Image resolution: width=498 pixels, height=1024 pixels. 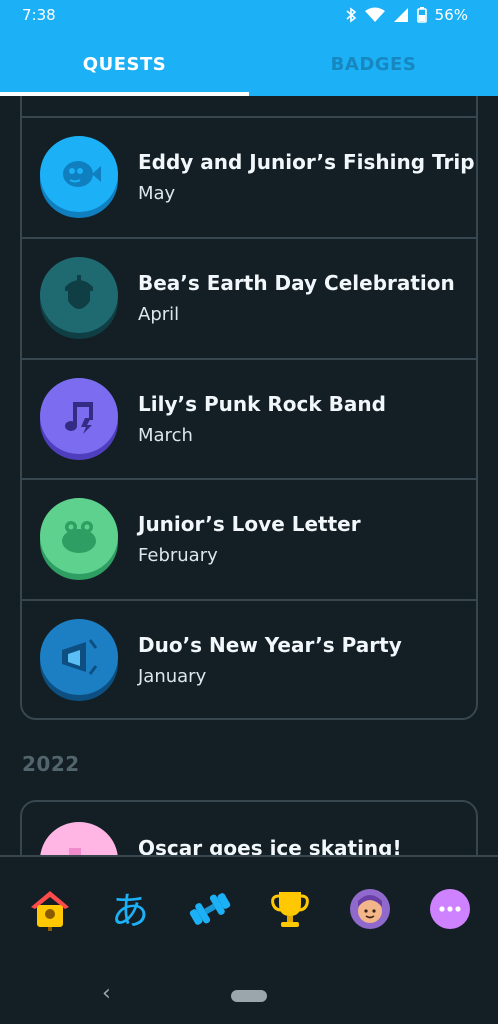 What do you see at coordinates (451, 15) in the screenshot?
I see `battery-percentage: 56%` at bounding box center [451, 15].